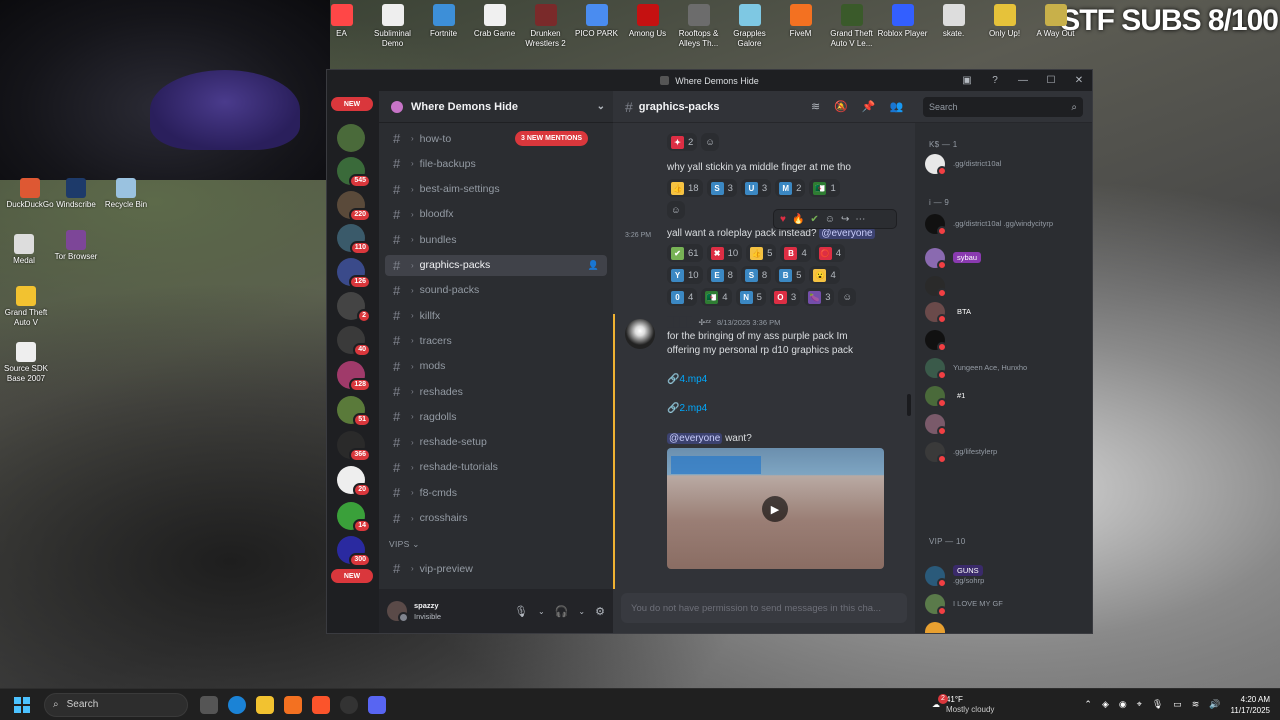  Describe the element at coordinates (22, 704) in the screenshot. I see `windows-start-icon` at that location.